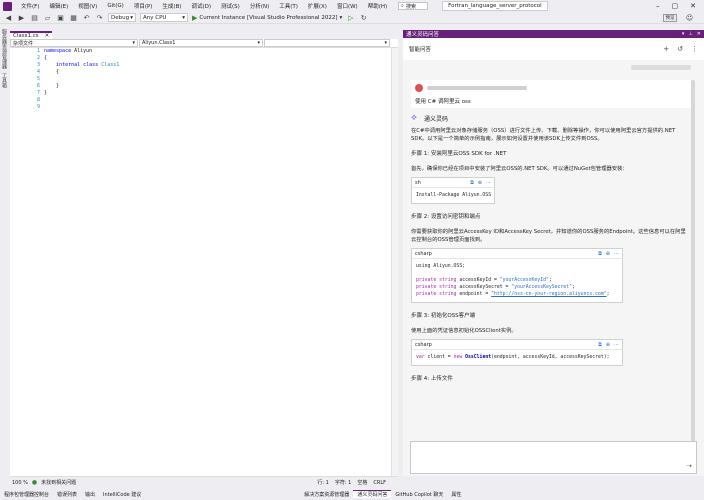  What do you see at coordinates (413, 6) in the screenshot?
I see `search-box: ⌕ 搜索` at bounding box center [413, 6].